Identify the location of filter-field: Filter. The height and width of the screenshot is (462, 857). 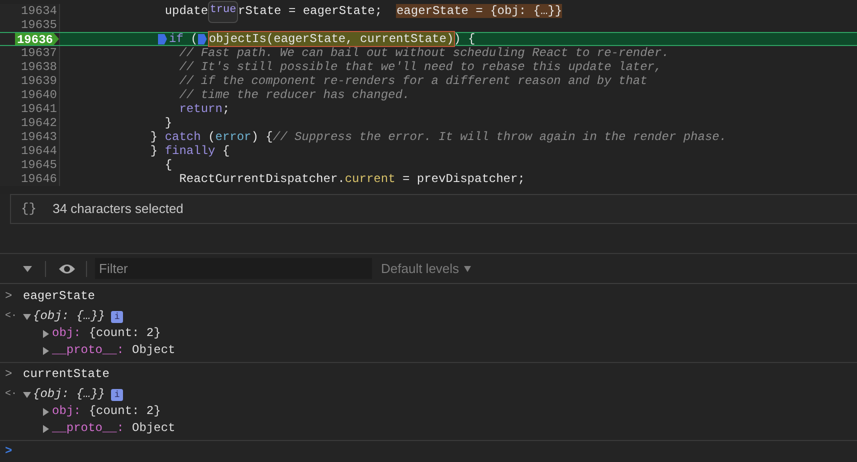
(233, 269).